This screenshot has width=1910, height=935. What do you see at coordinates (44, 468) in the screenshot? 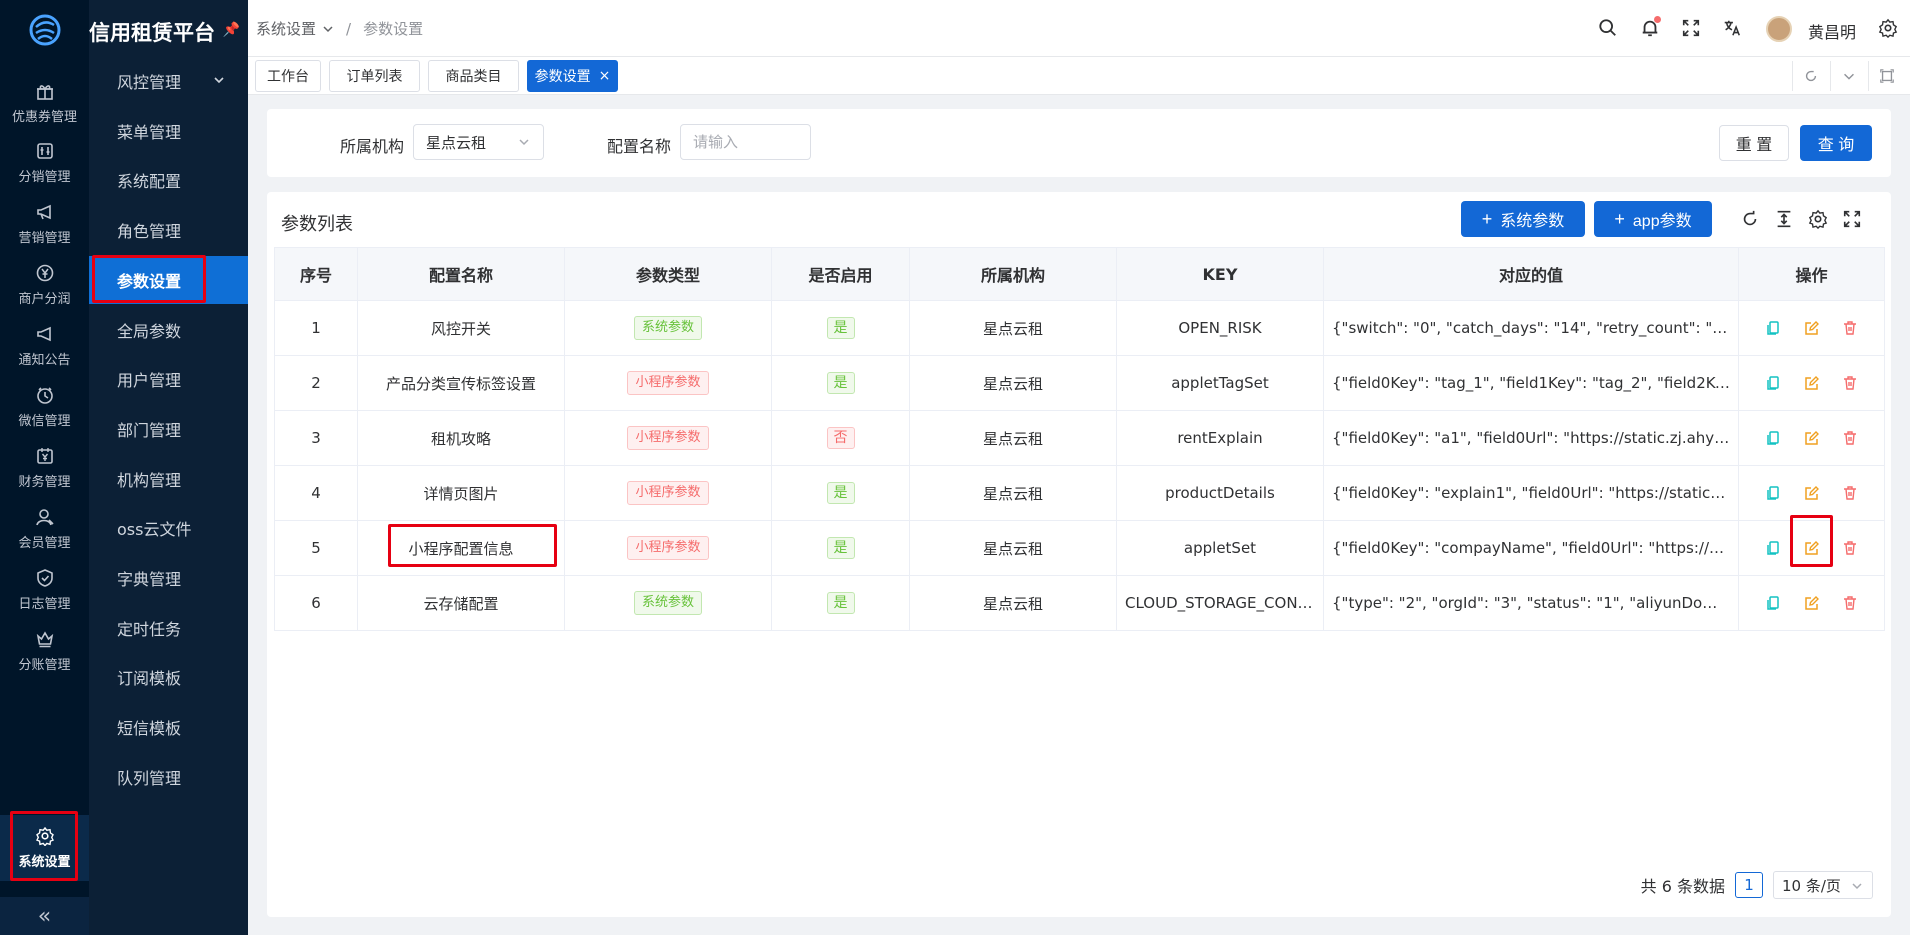
I see `rail-item-6: 财务管理` at bounding box center [44, 468].